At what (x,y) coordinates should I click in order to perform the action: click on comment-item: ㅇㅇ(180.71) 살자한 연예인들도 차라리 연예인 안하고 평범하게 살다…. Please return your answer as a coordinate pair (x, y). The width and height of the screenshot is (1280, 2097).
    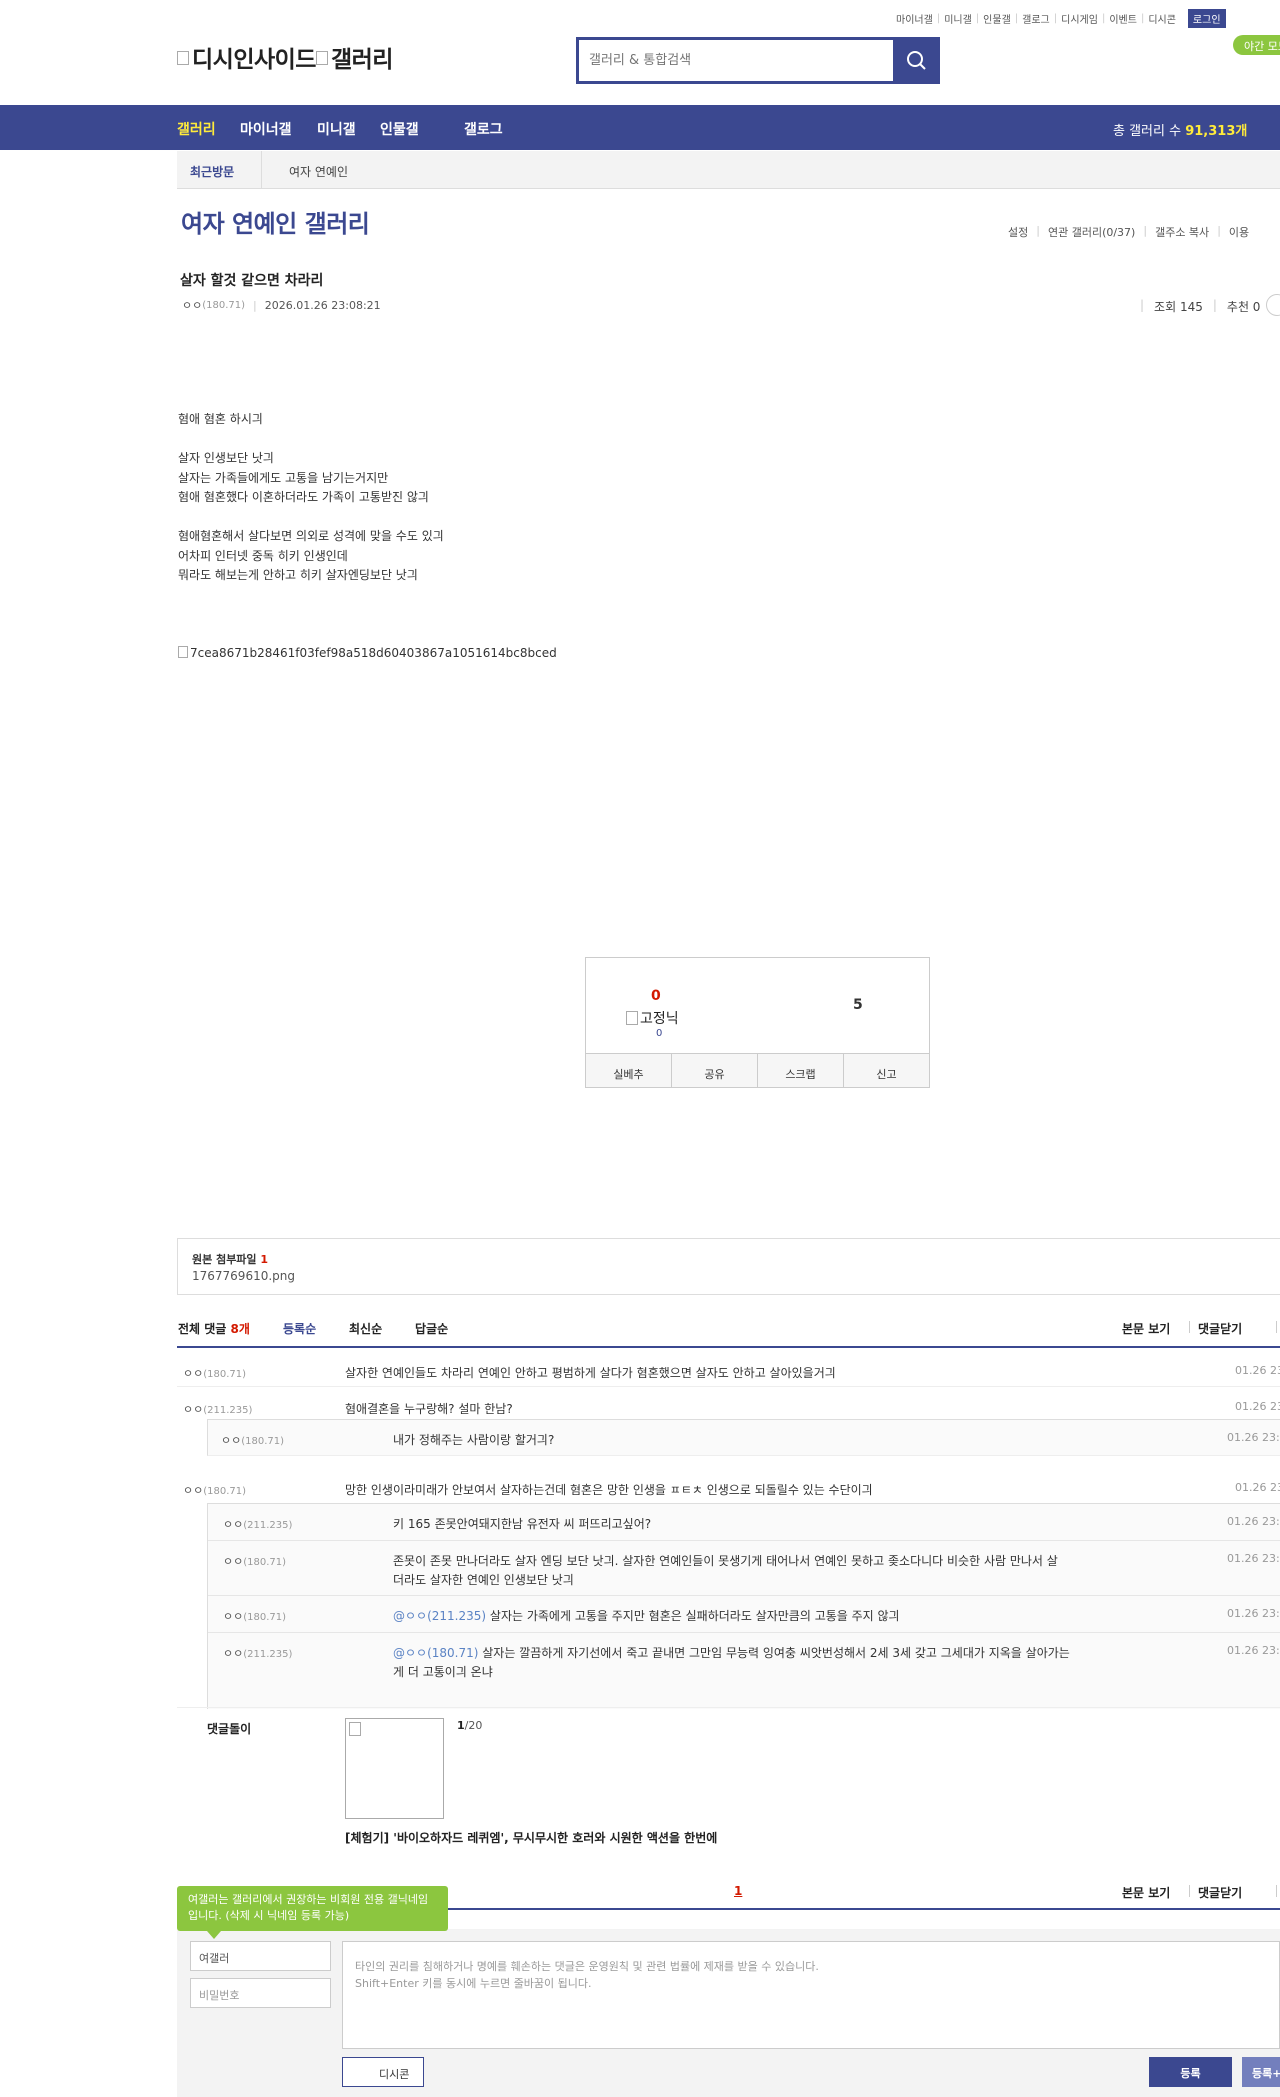
    Looking at the image, I should click on (728, 1369).